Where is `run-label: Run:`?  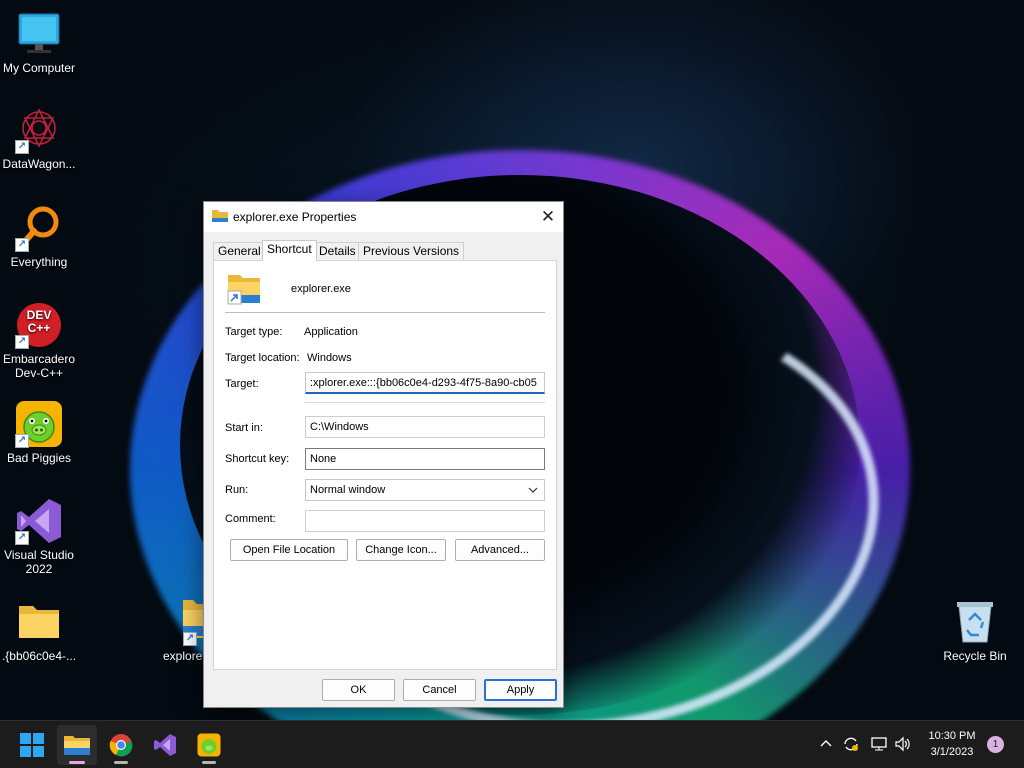
run-label: Run: is located at coordinates (237, 490).